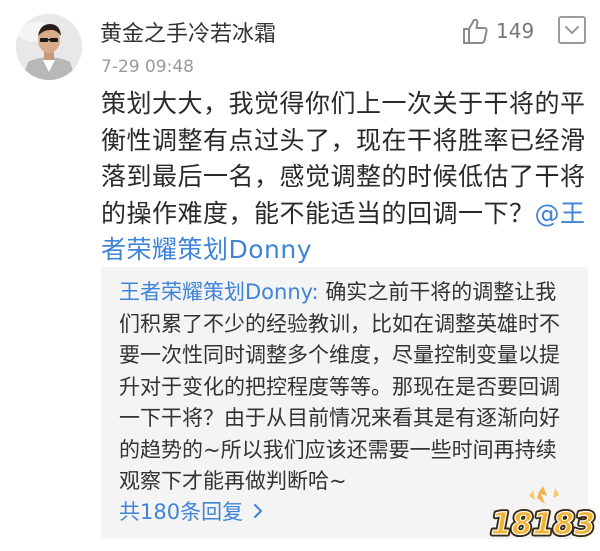 Image resolution: width=600 pixels, height=551 pixels. Describe the element at coordinates (258, 511) in the screenshot. I see `chevron-right-icon` at that location.